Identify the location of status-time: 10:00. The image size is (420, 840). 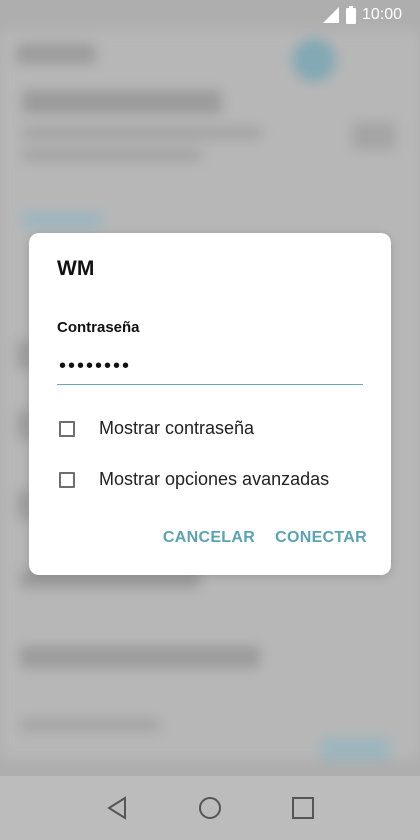
(381, 14).